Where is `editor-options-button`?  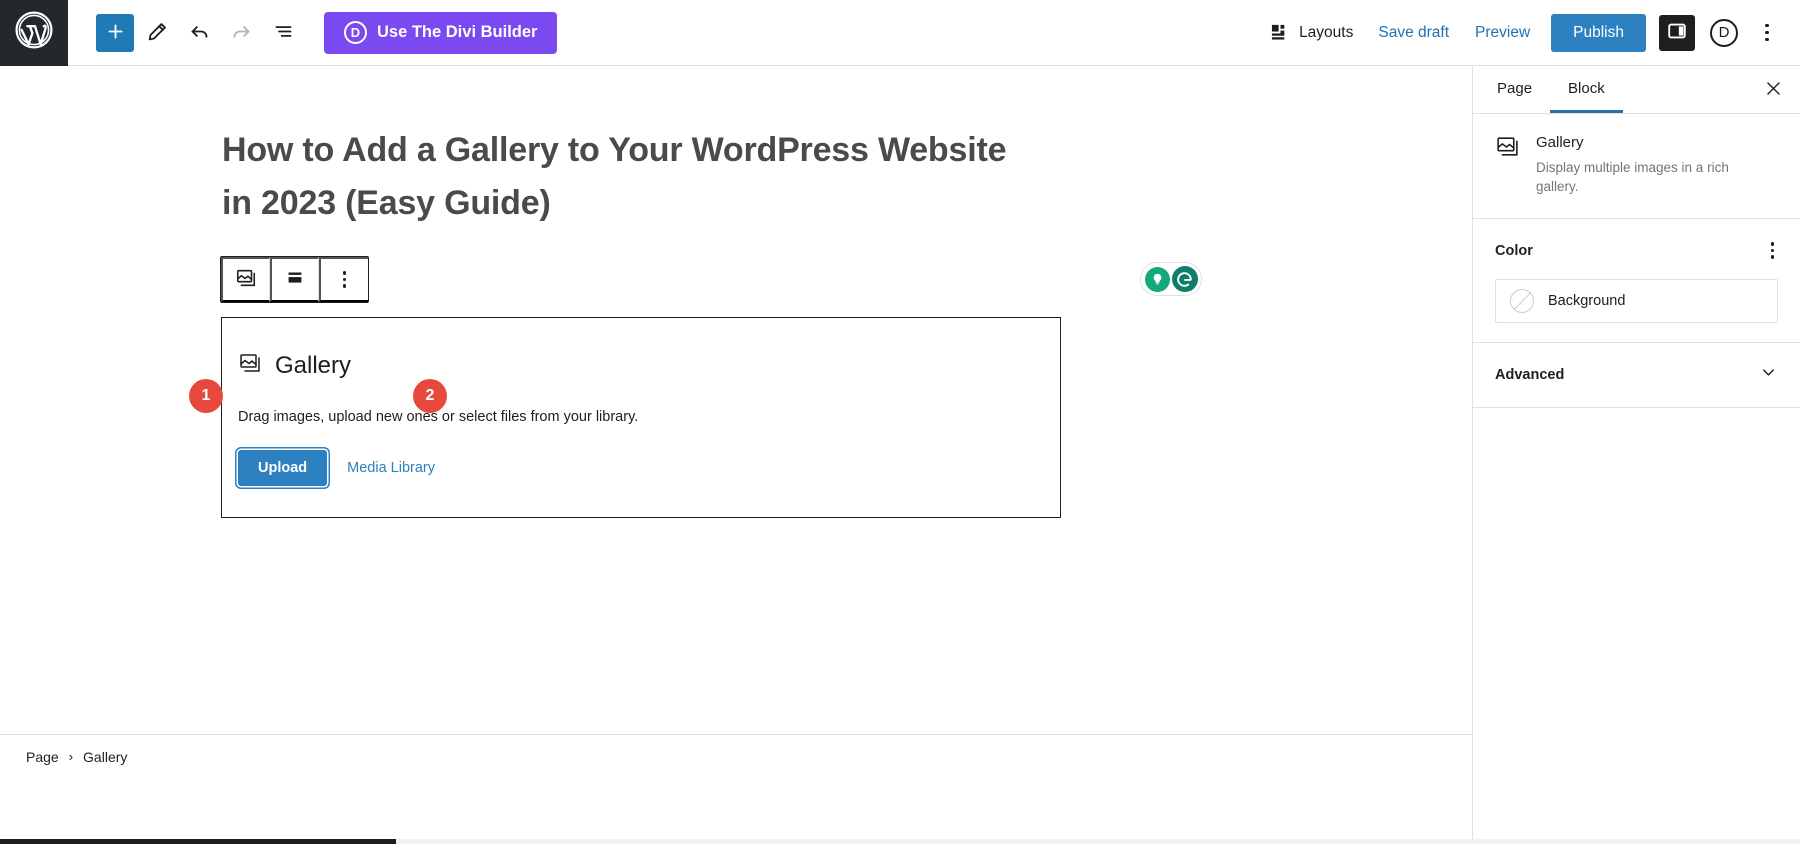
editor-options-button is located at coordinates (1767, 33).